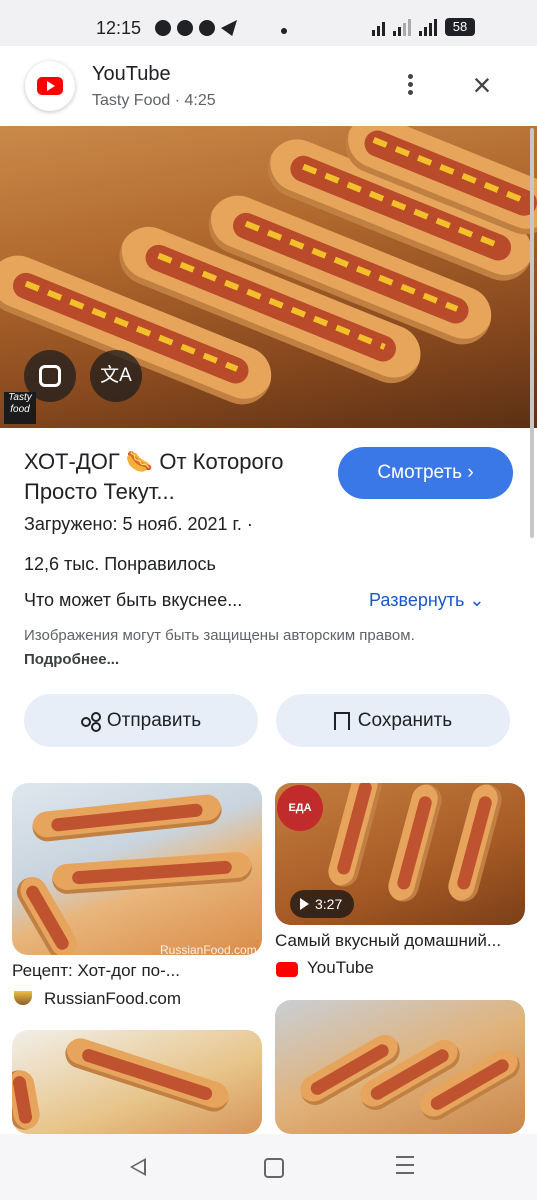 This screenshot has width=537, height=1200. What do you see at coordinates (119, 28) in the screenshot?
I see `status-time: 12:15` at bounding box center [119, 28].